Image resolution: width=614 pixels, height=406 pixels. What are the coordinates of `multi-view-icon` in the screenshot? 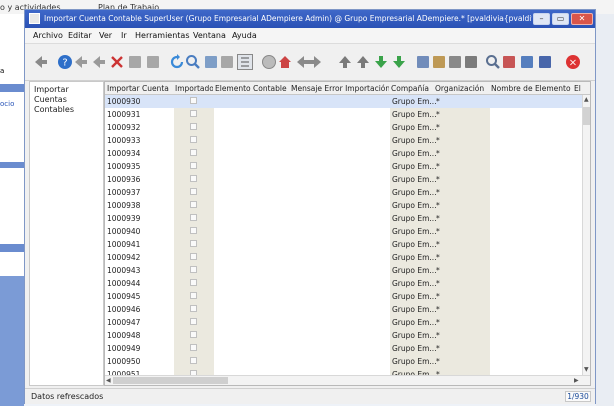 It's located at (227, 62).